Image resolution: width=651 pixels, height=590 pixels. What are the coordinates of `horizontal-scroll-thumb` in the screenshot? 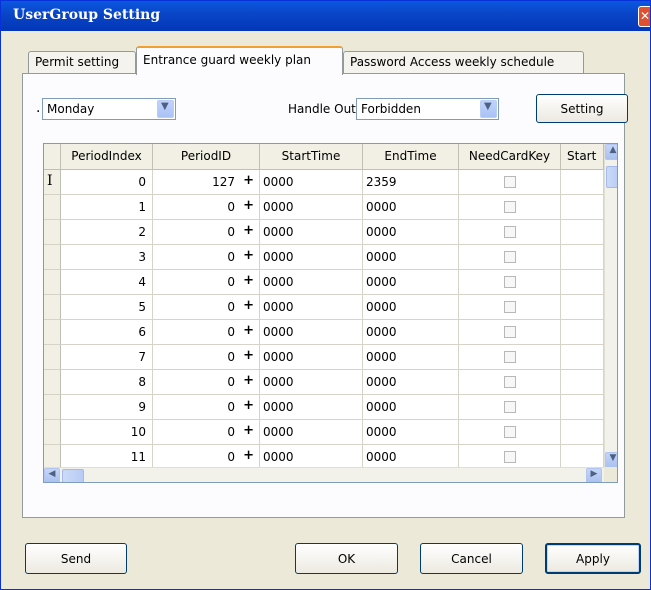 It's located at (73, 475).